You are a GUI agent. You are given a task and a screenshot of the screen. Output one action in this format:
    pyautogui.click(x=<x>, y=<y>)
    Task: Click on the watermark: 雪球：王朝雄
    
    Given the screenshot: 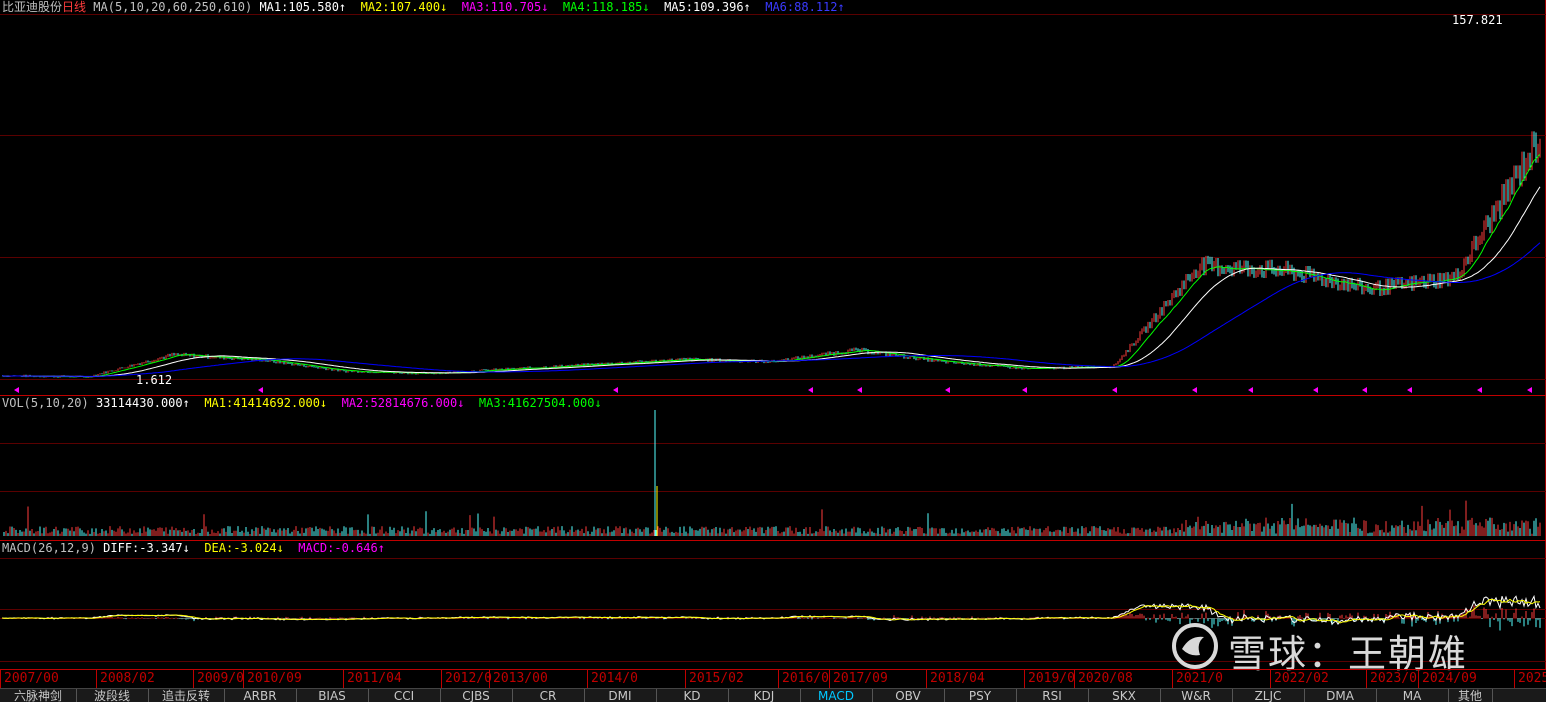 What is the action you would take?
    pyautogui.click(x=1340, y=647)
    